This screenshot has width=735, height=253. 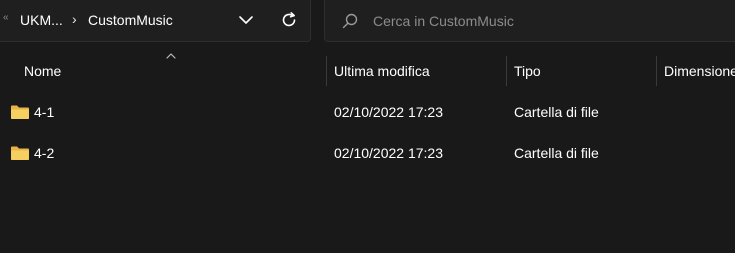 What do you see at coordinates (174, 71) in the screenshot?
I see `column-header-name: Nome` at bounding box center [174, 71].